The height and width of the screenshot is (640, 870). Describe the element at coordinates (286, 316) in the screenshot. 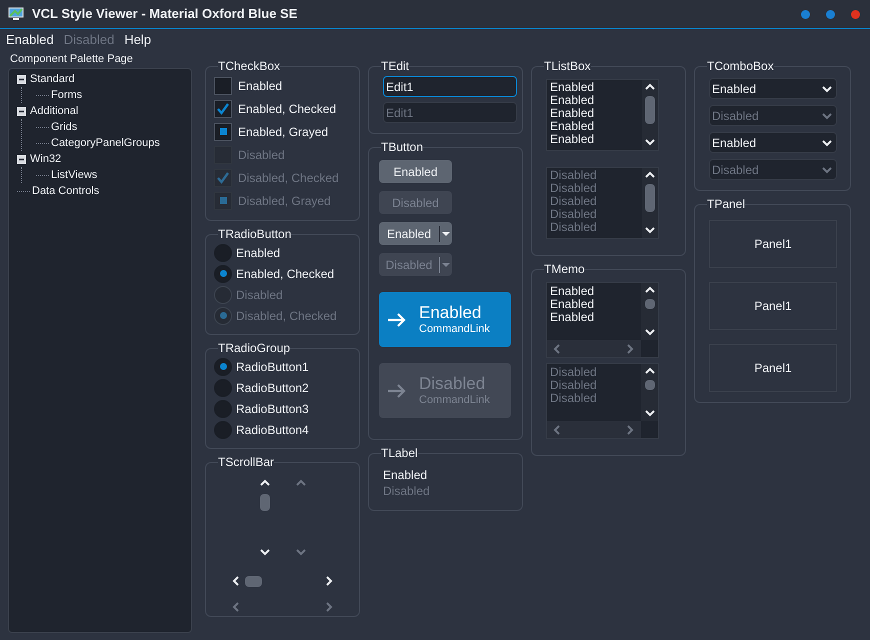

I see `radio-label: Disabled, Checked` at that location.